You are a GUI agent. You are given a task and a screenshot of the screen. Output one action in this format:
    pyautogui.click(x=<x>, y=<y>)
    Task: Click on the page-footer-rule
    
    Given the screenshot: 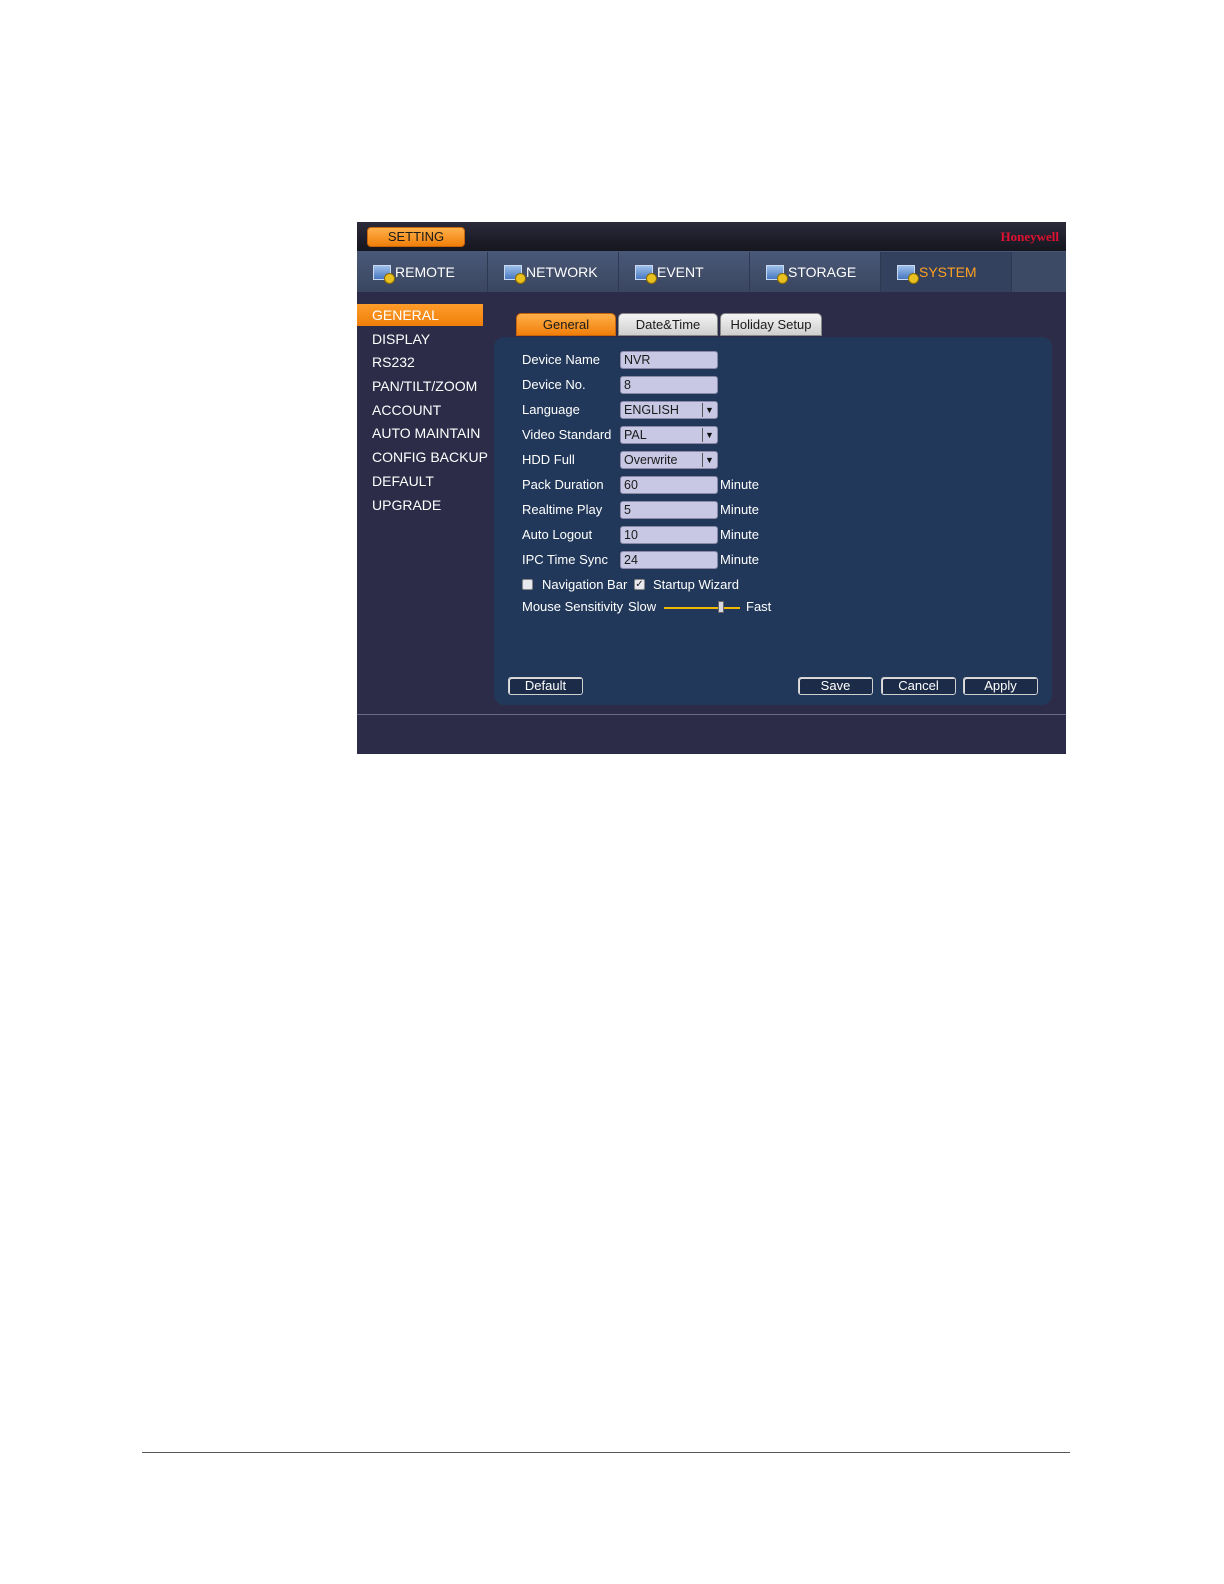 What is the action you would take?
    pyautogui.click(x=606, y=1452)
    